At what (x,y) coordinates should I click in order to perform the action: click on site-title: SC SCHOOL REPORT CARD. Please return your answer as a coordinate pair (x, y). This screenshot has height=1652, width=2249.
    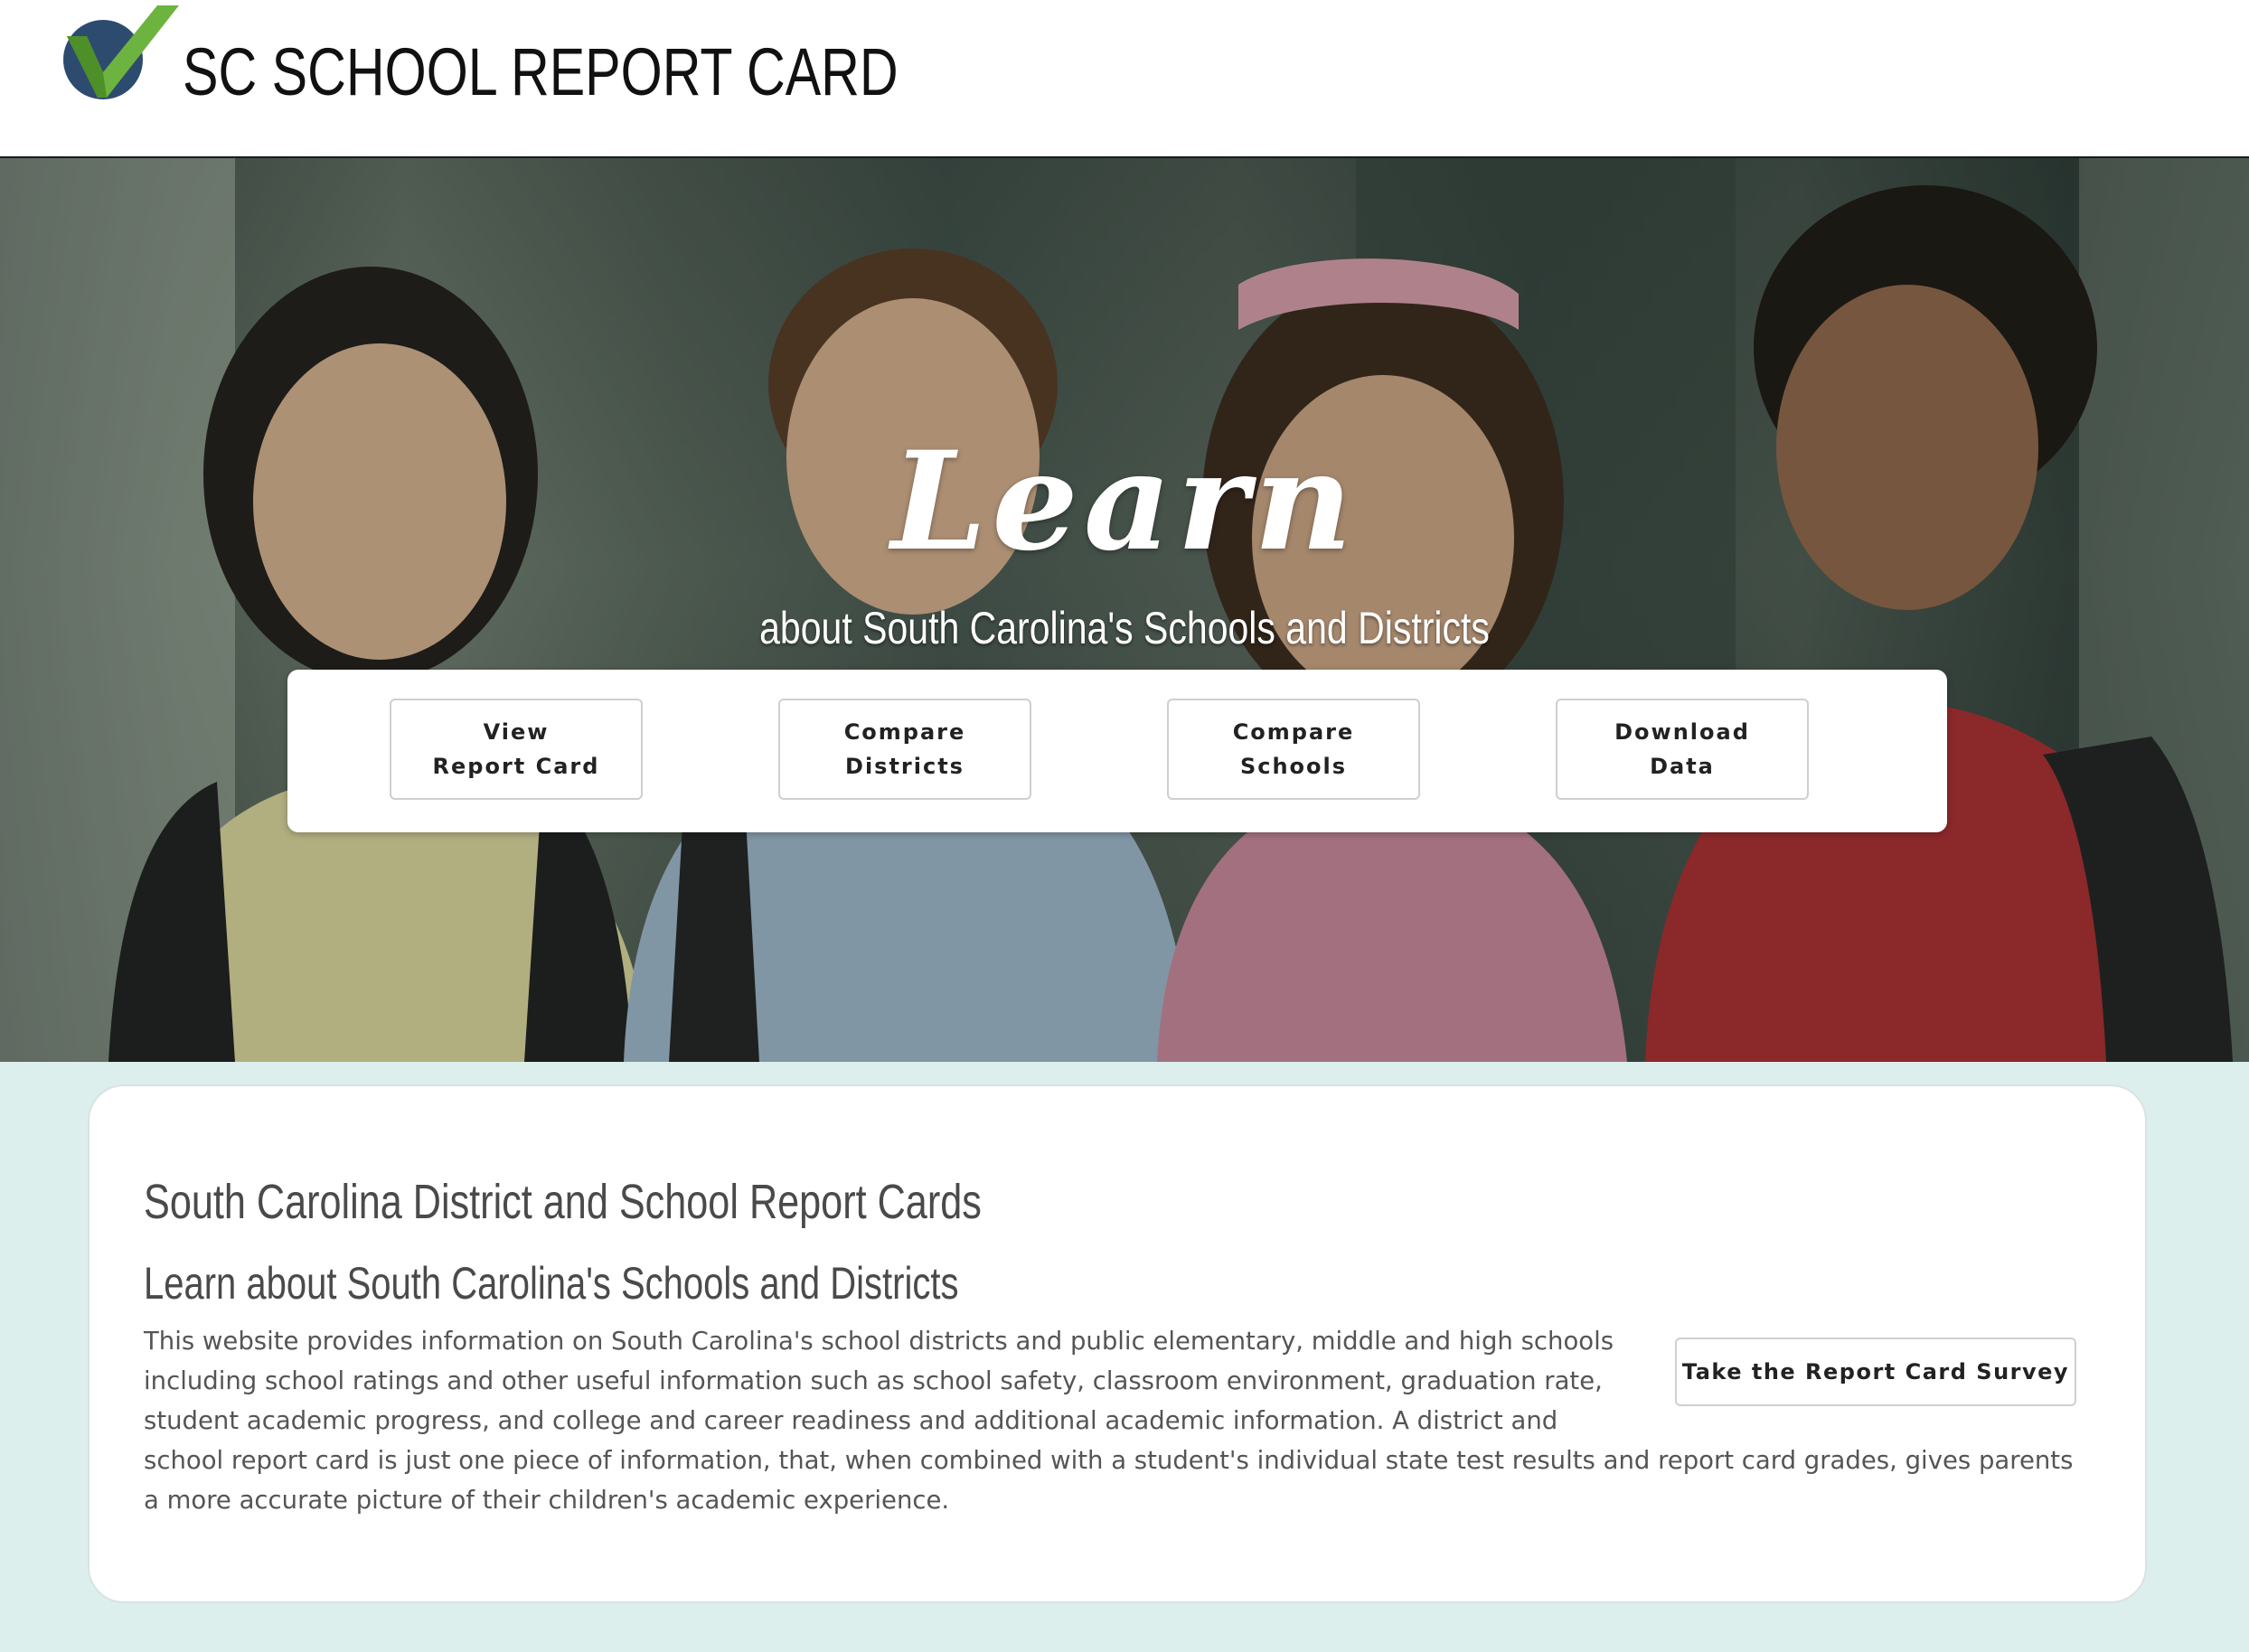
    Looking at the image, I should click on (541, 72).